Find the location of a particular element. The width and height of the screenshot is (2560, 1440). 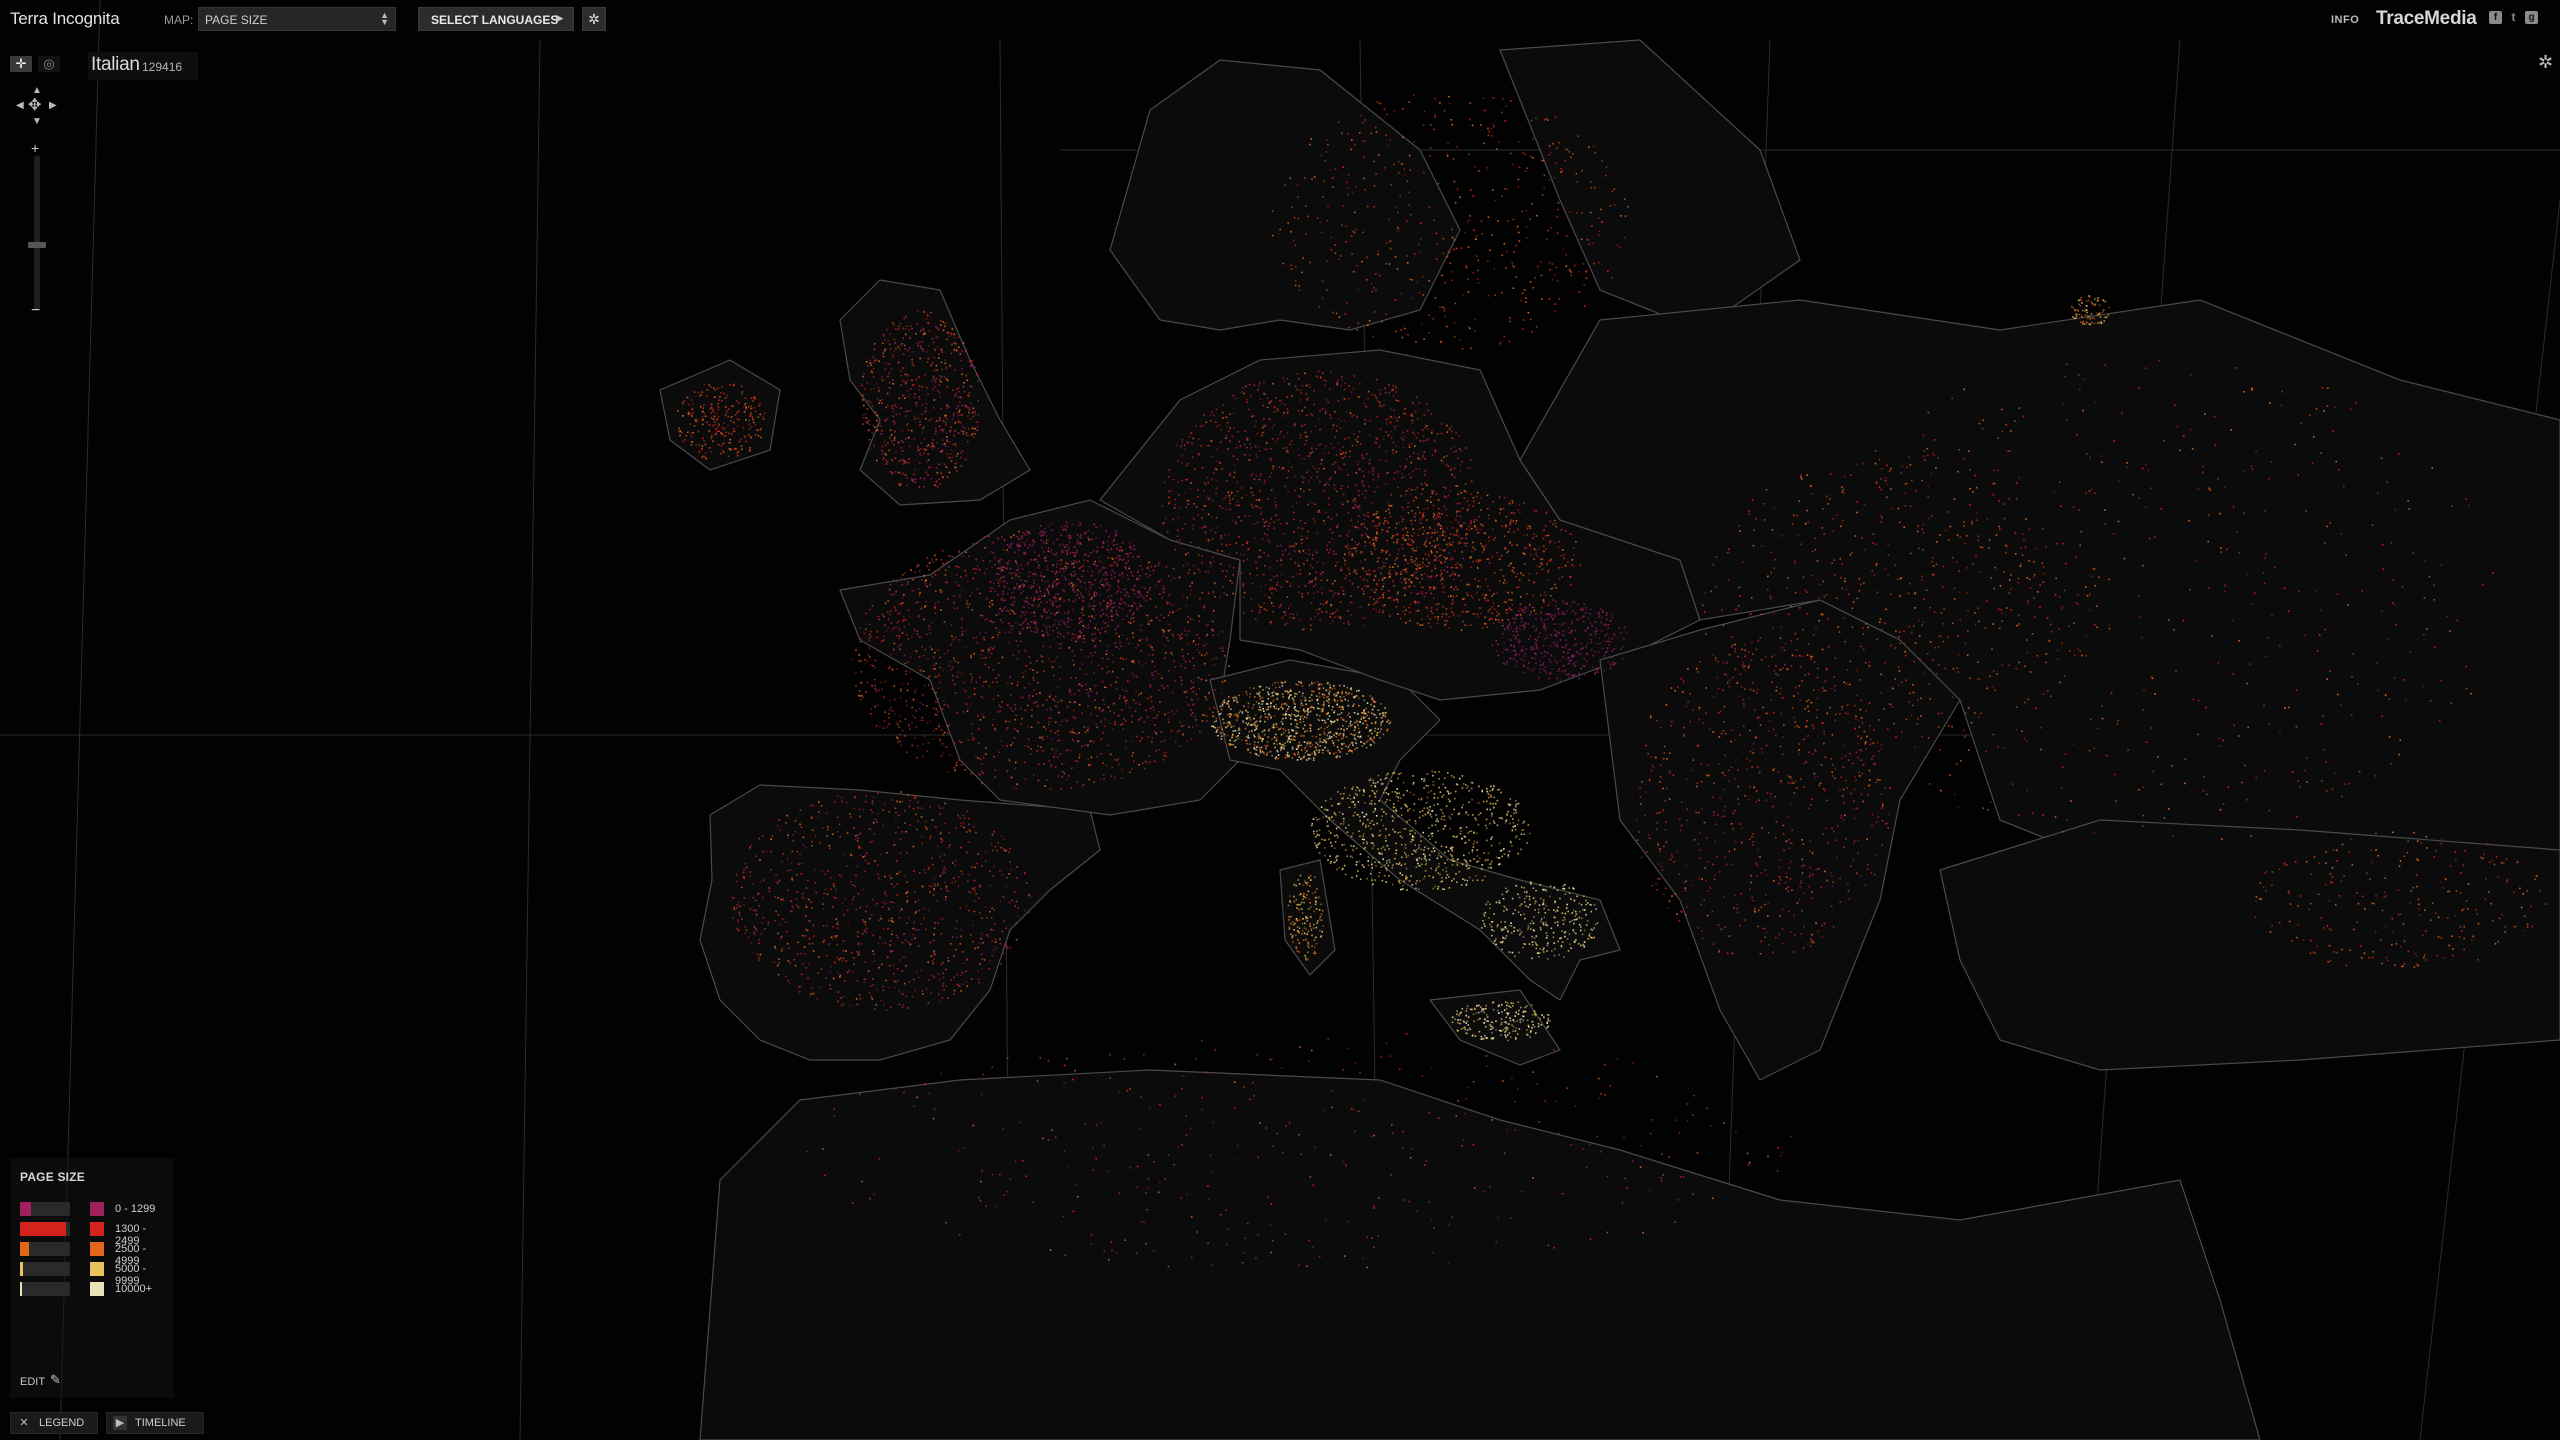

country-outline is located at coordinates (1780, 840).